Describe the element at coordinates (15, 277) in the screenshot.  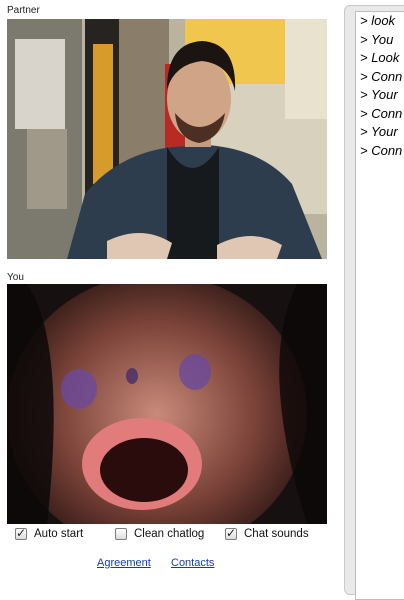
I see `you-label: You` at that location.